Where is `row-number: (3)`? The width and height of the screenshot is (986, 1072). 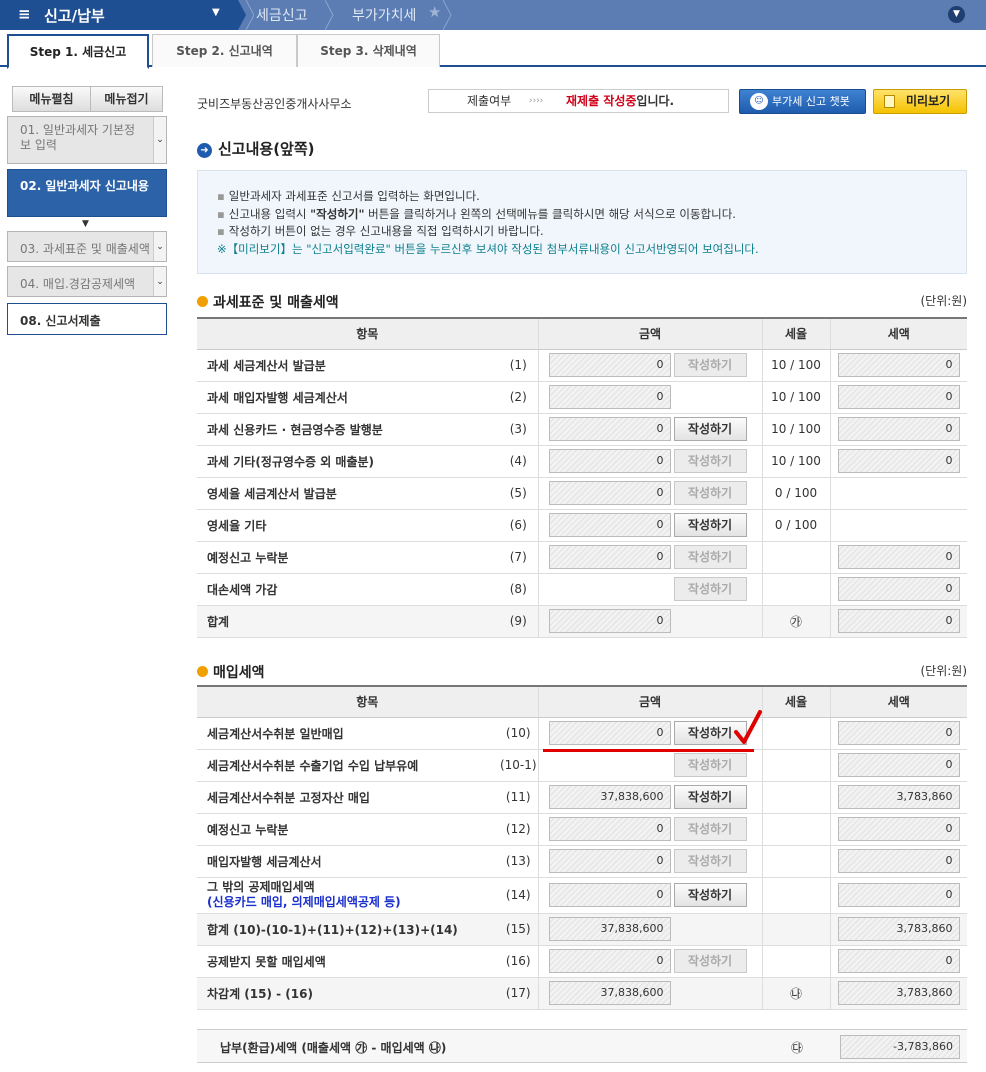
row-number: (3) is located at coordinates (518, 429).